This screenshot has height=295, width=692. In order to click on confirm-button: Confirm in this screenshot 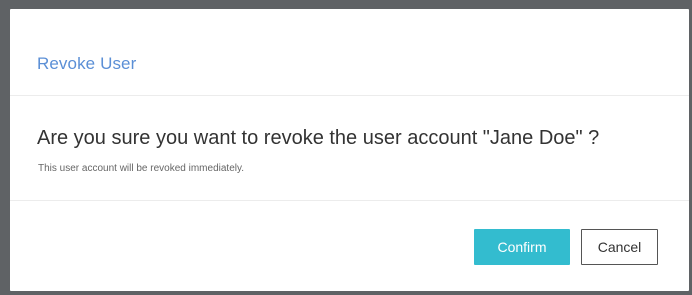, I will do `click(522, 247)`.